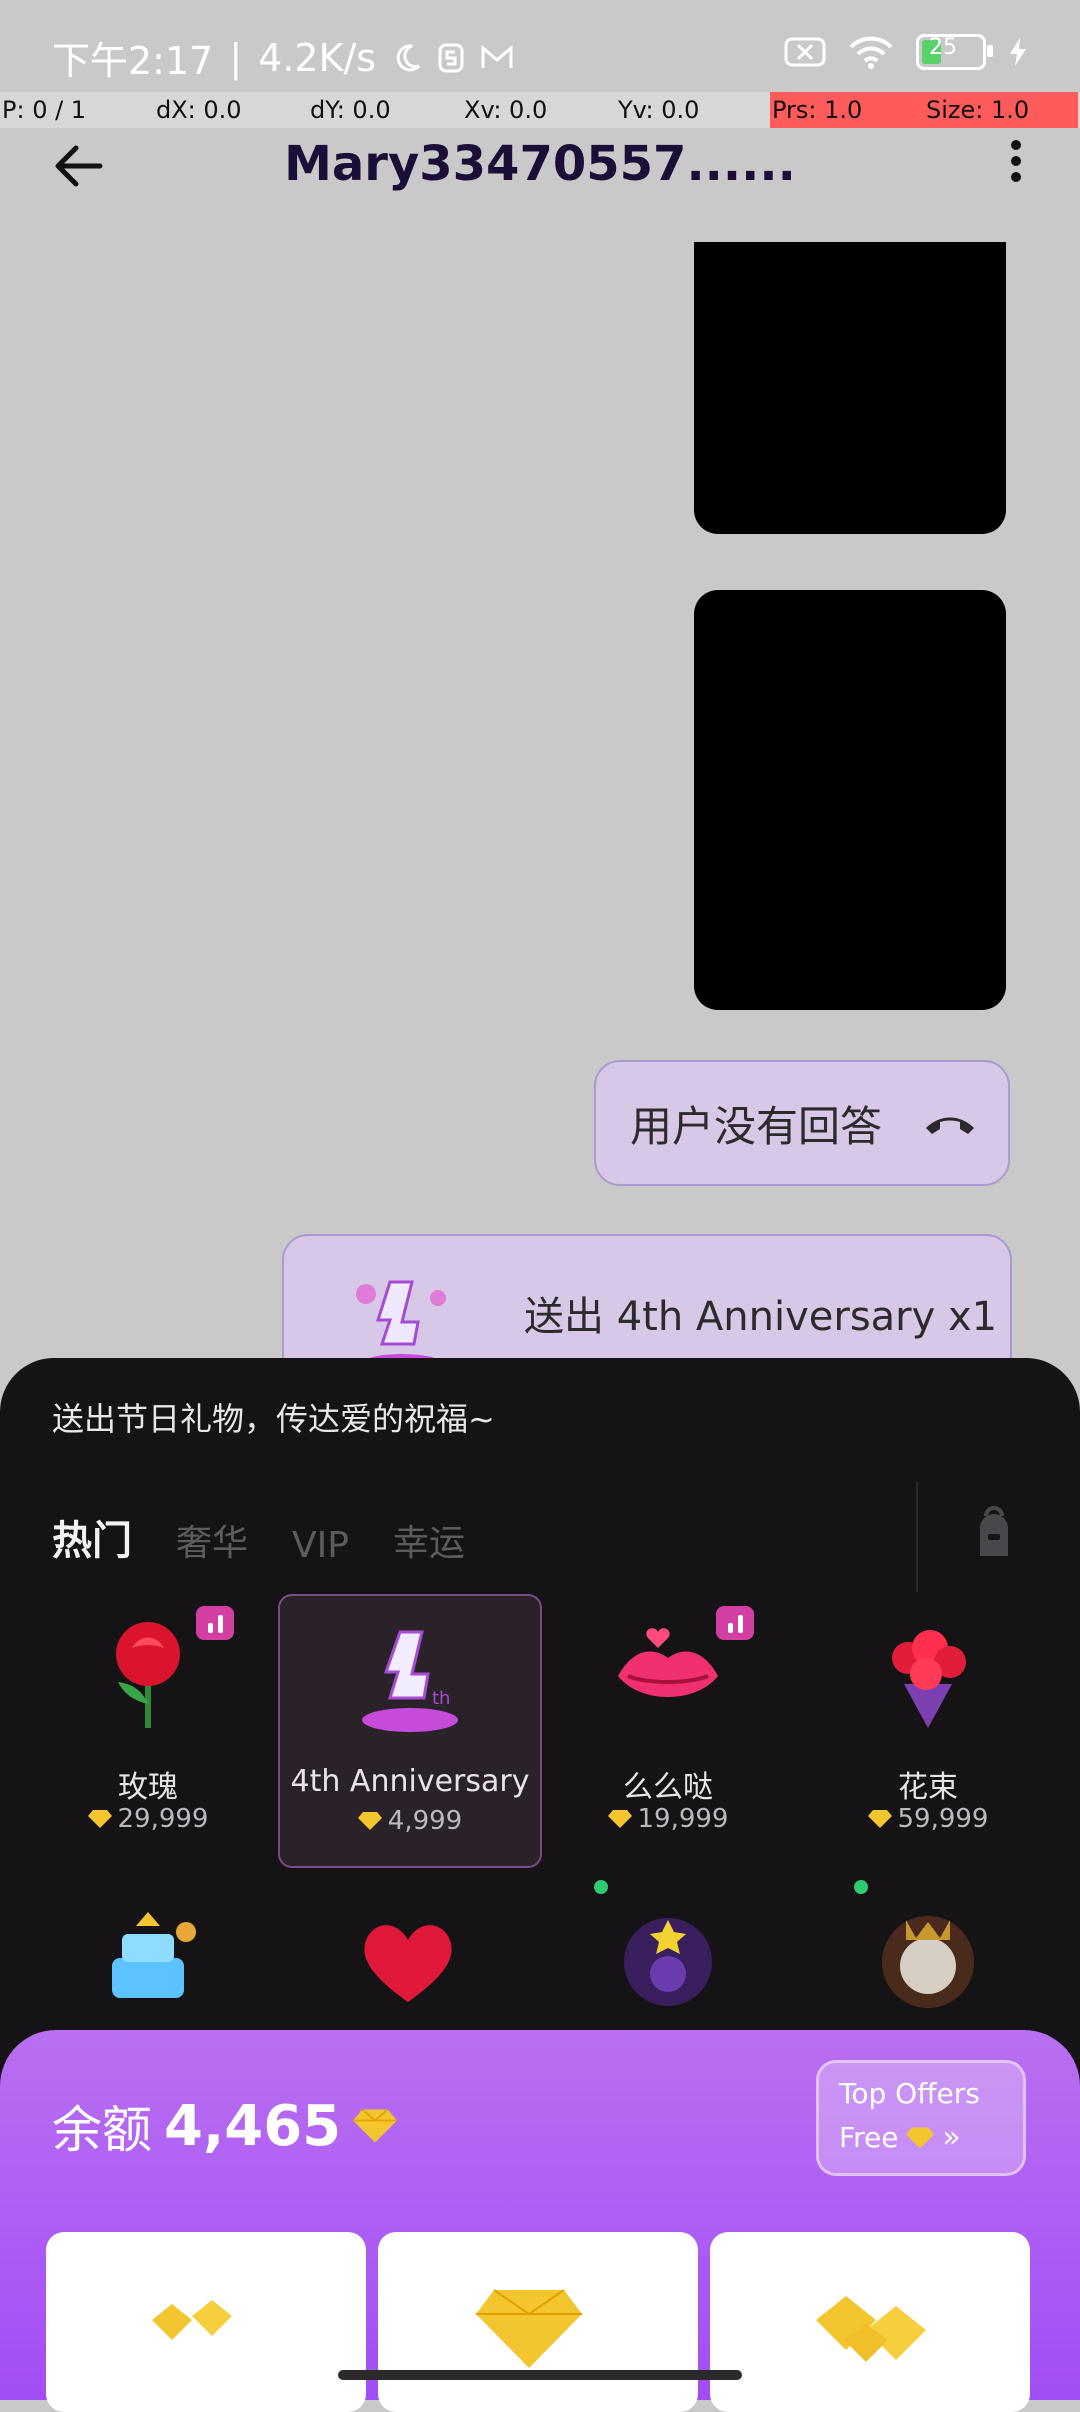 Image resolution: width=1080 pixels, height=2412 pixels. What do you see at coordinates (994, 1534) in the screenshot?
I see `backpack-icon` at bounding box center [994, 1534].